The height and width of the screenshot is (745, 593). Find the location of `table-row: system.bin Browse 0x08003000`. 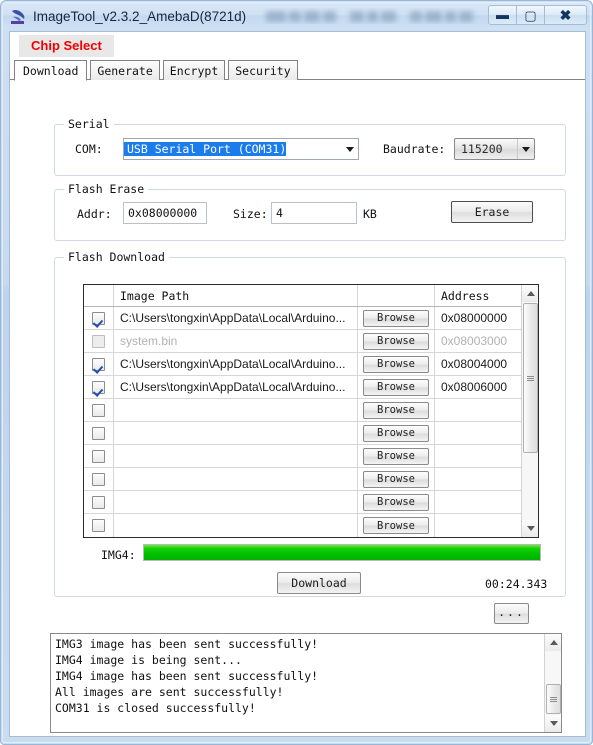

table-row: system.bin Browse 0x08003000 is located at coordinates (302, 341).